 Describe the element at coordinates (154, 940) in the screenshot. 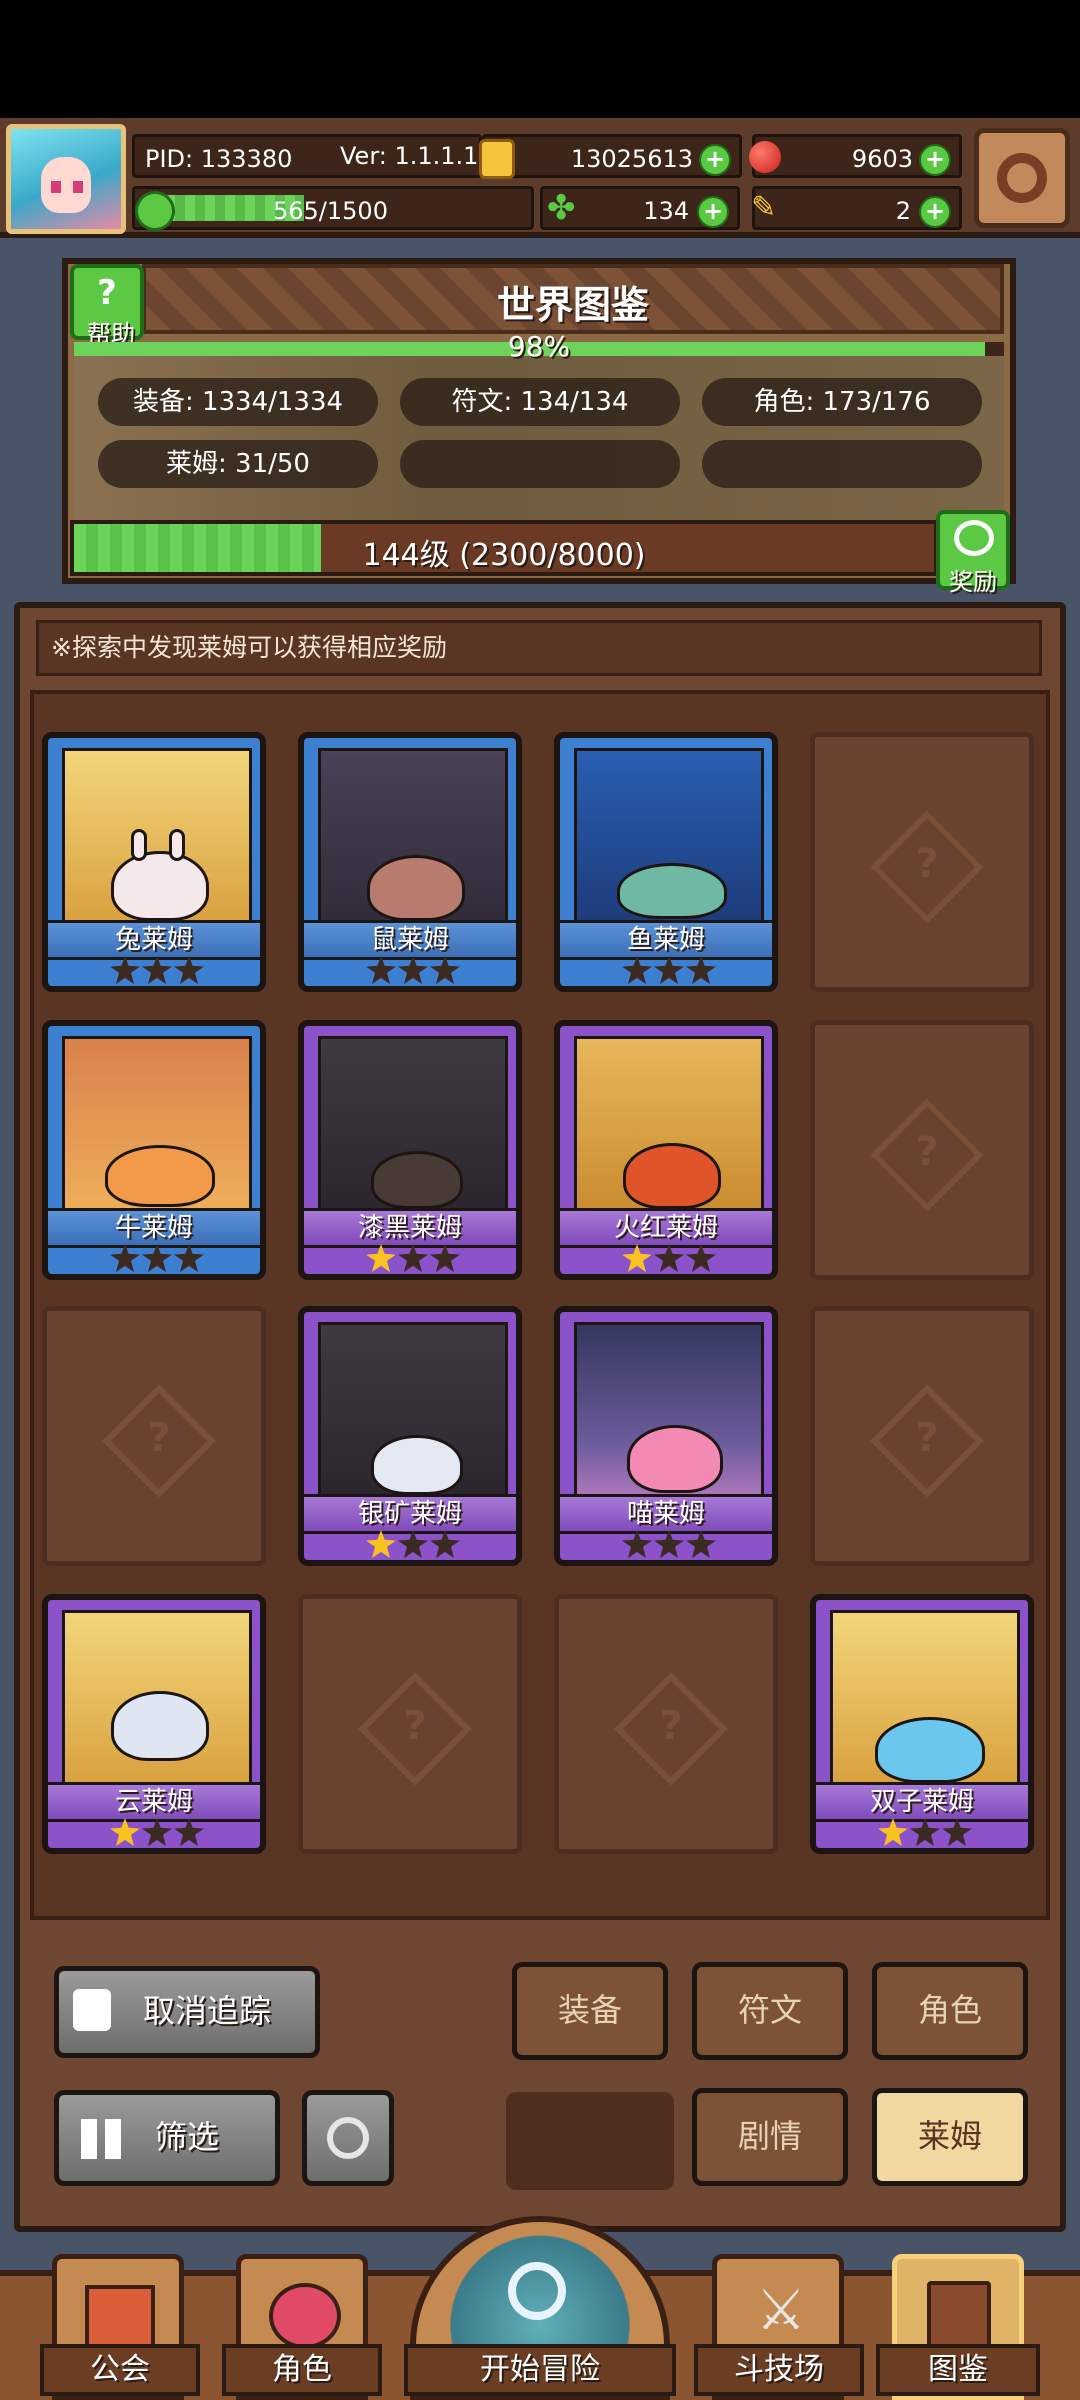

I see `card-name: 兔莱姆` at that location.